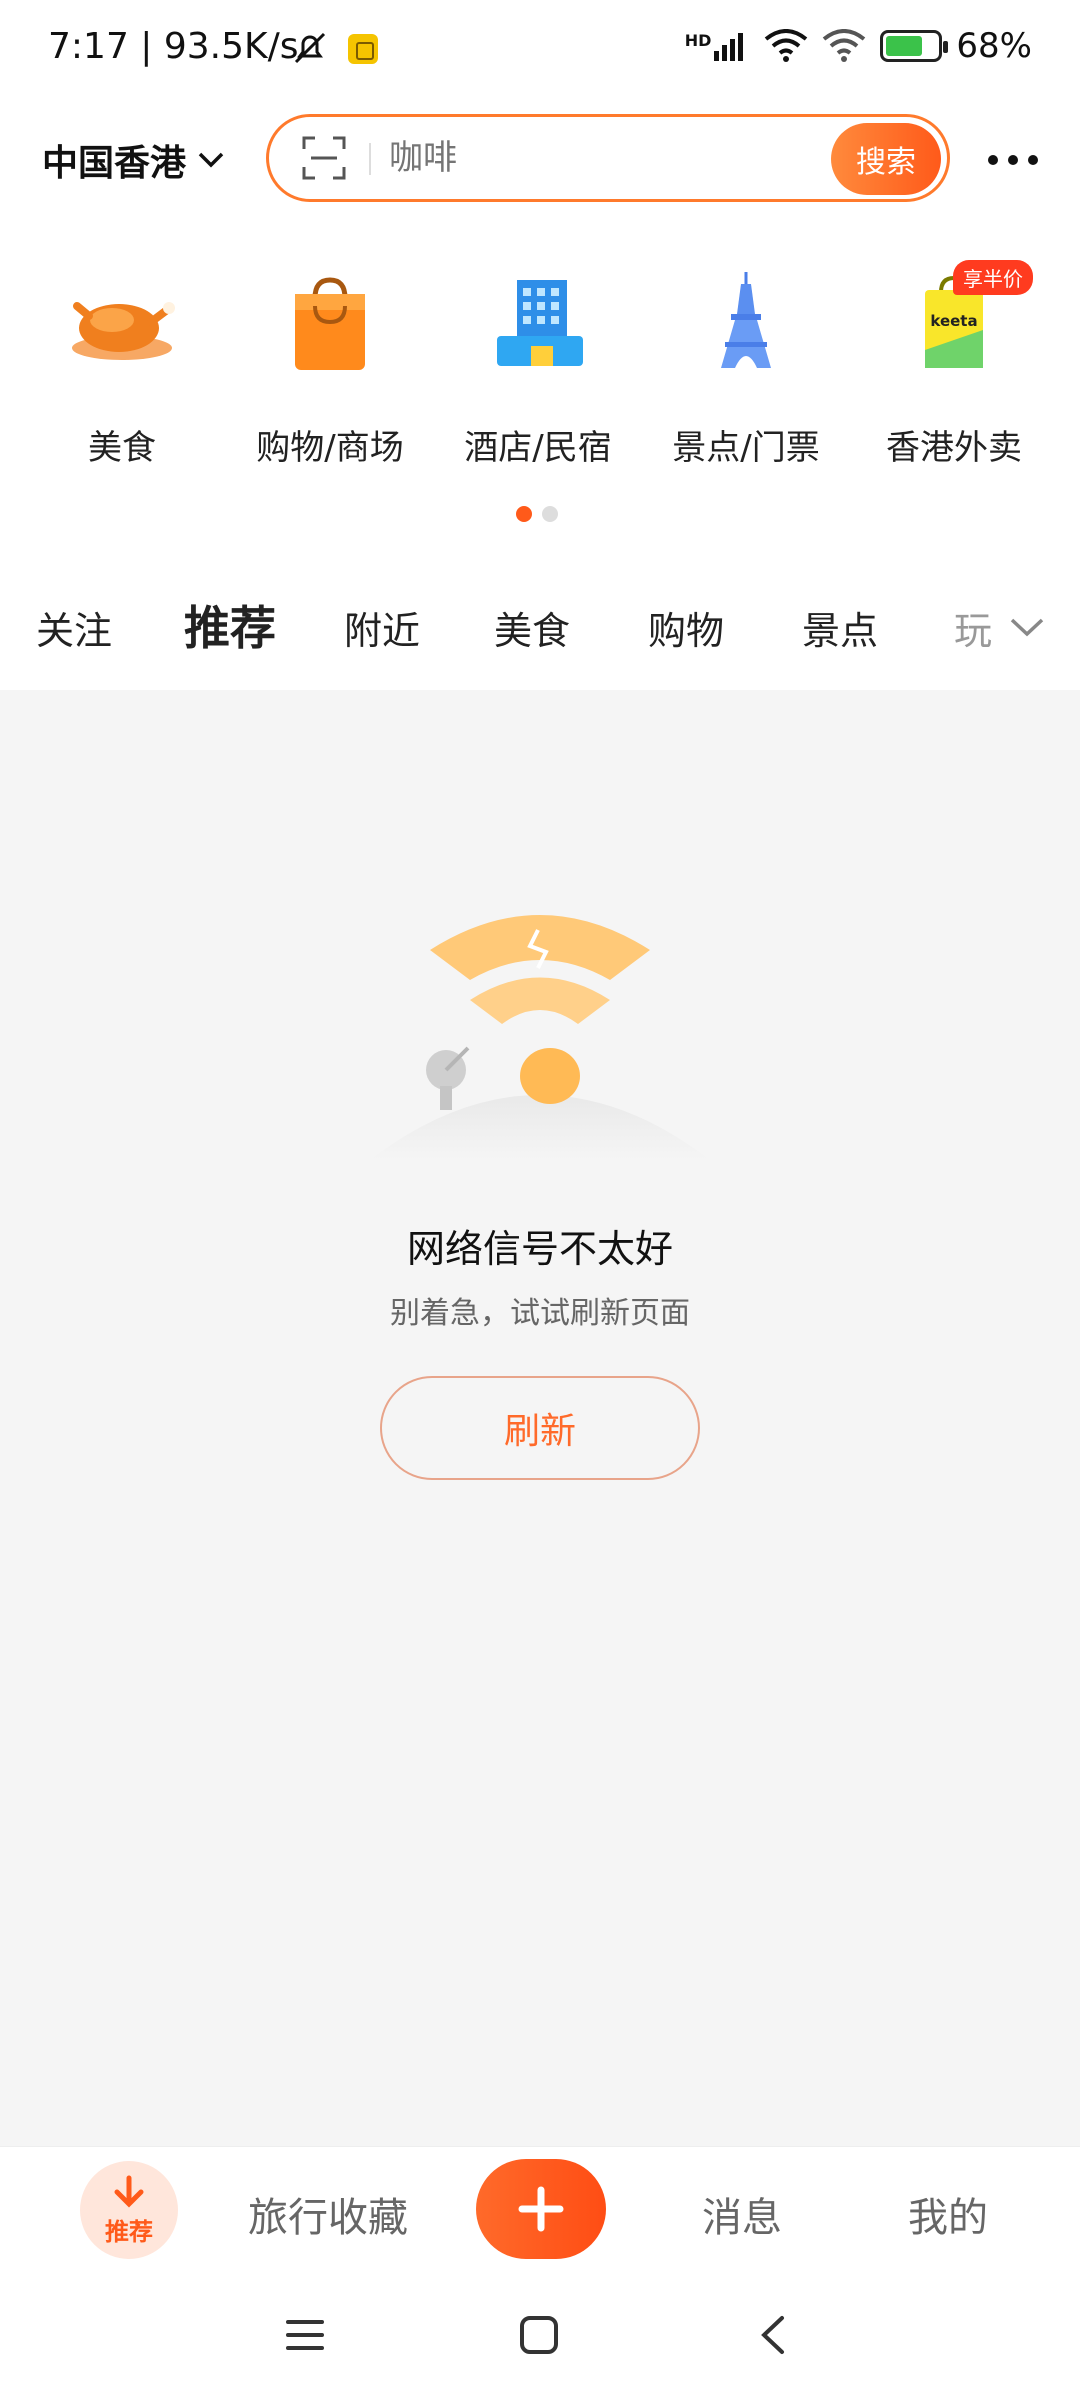 The width and height of the screenshot is (1080, 2400). Describe the element at coordinates (330, 448) in the screenshot. I see `category-label: 购物/商场` at that location.